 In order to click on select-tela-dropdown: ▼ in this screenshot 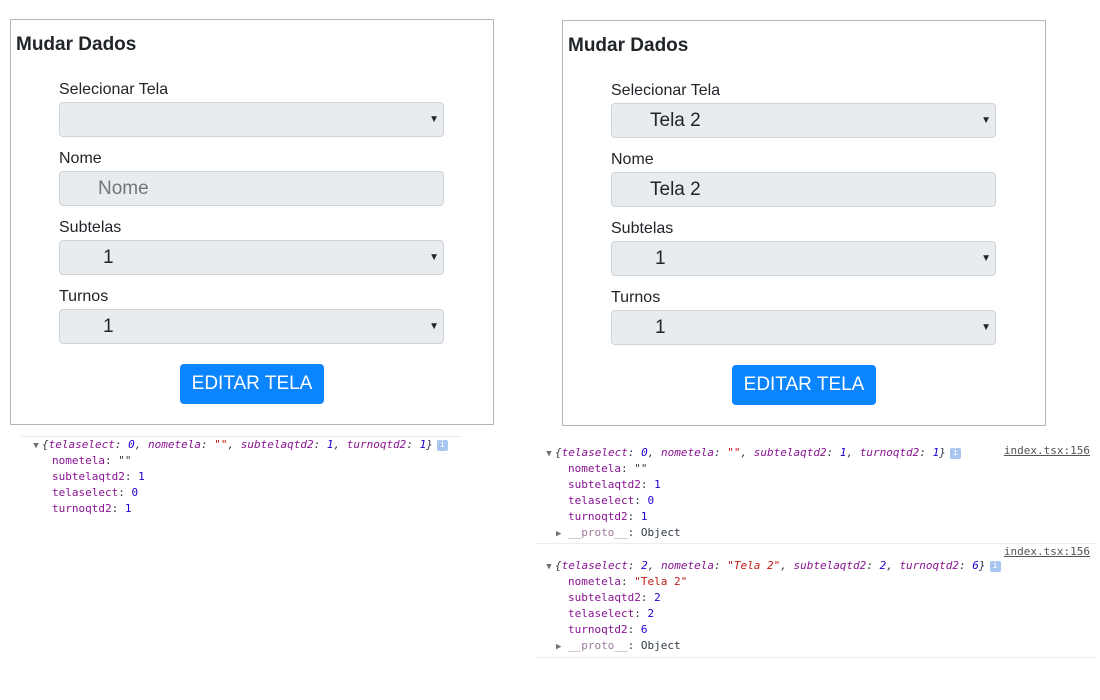, I will do `click(251, 119)`.